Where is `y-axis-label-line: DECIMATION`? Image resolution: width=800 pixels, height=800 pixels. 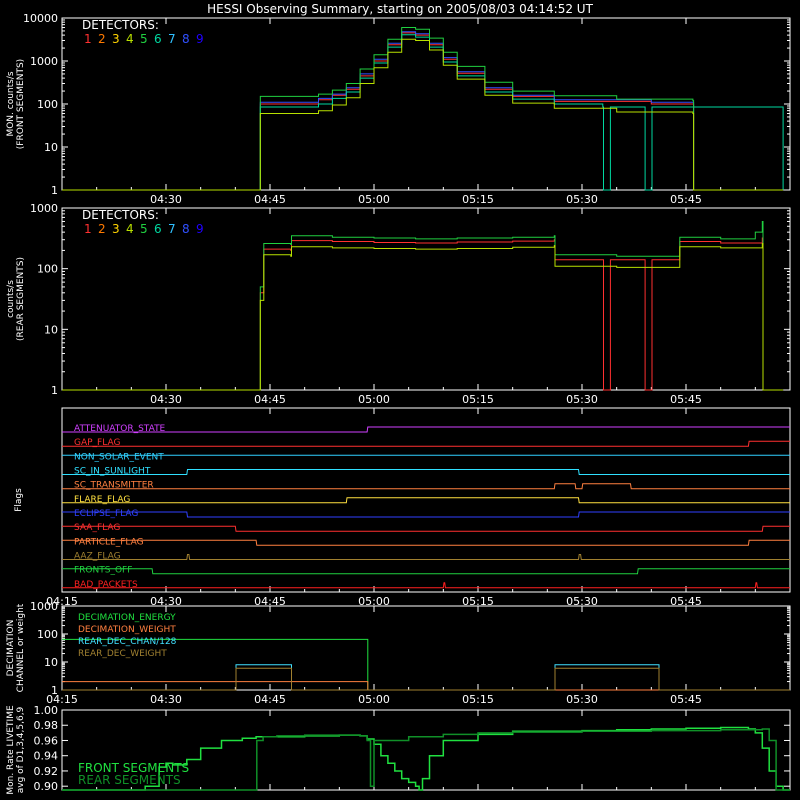 y-axis-label-line: DECIMATION is located at coordinates (11, 648).